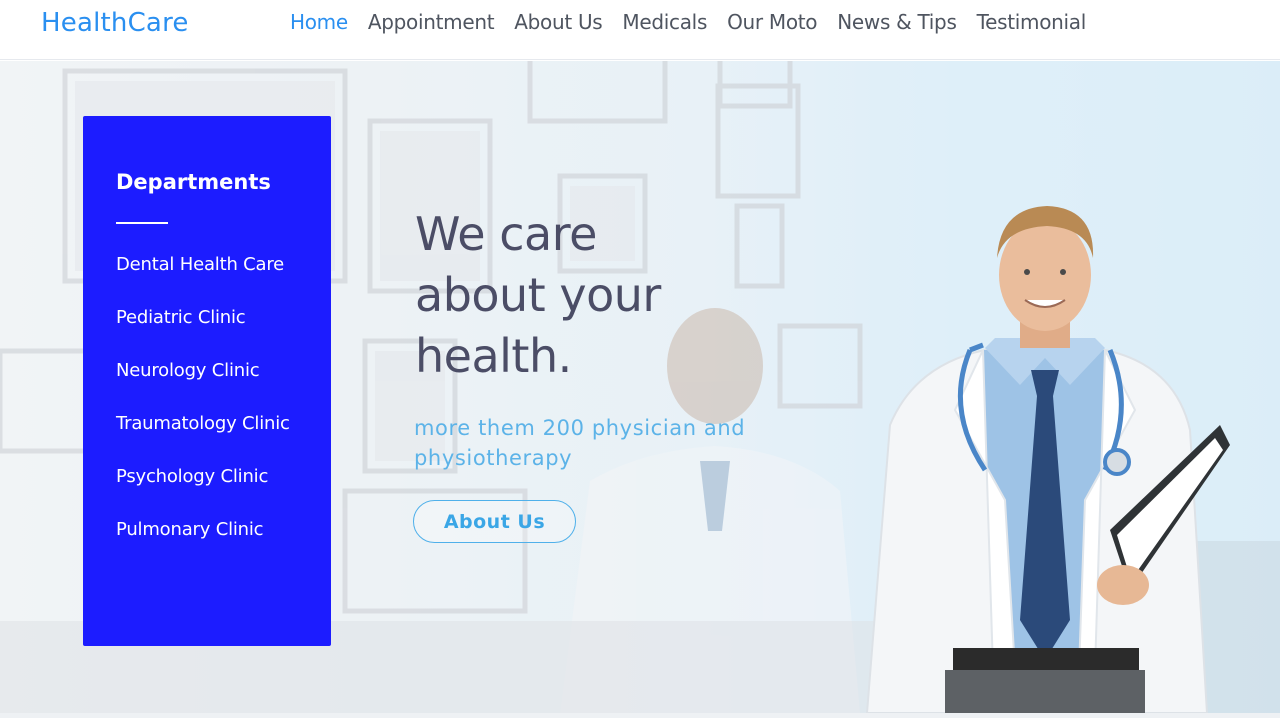 The width and height of the screenshot is (1280, 718). I want to click on nav-about-us: About Us, so click(558, 22).